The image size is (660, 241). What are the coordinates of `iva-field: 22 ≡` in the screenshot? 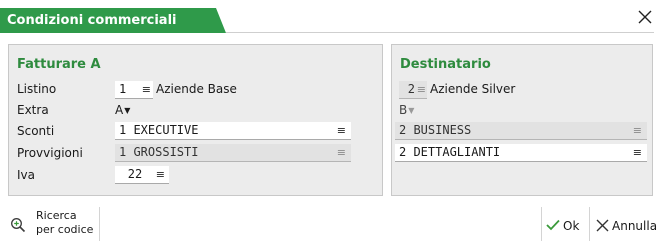 It's located at (142, 175).